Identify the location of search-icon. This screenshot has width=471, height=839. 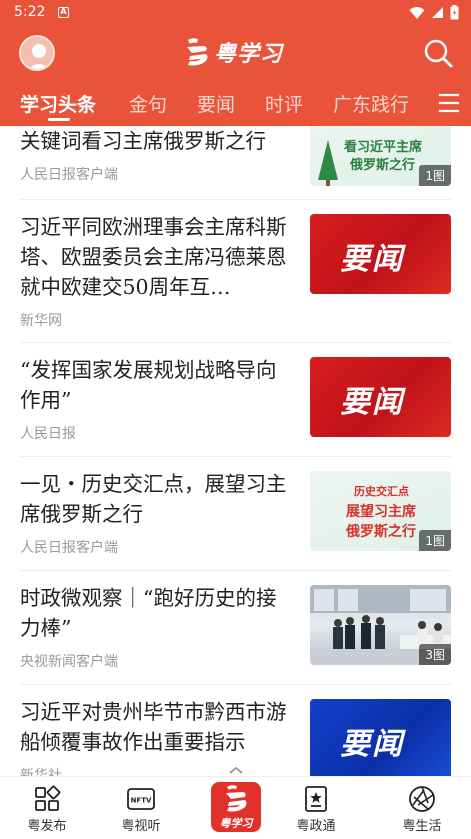
(438, 53).